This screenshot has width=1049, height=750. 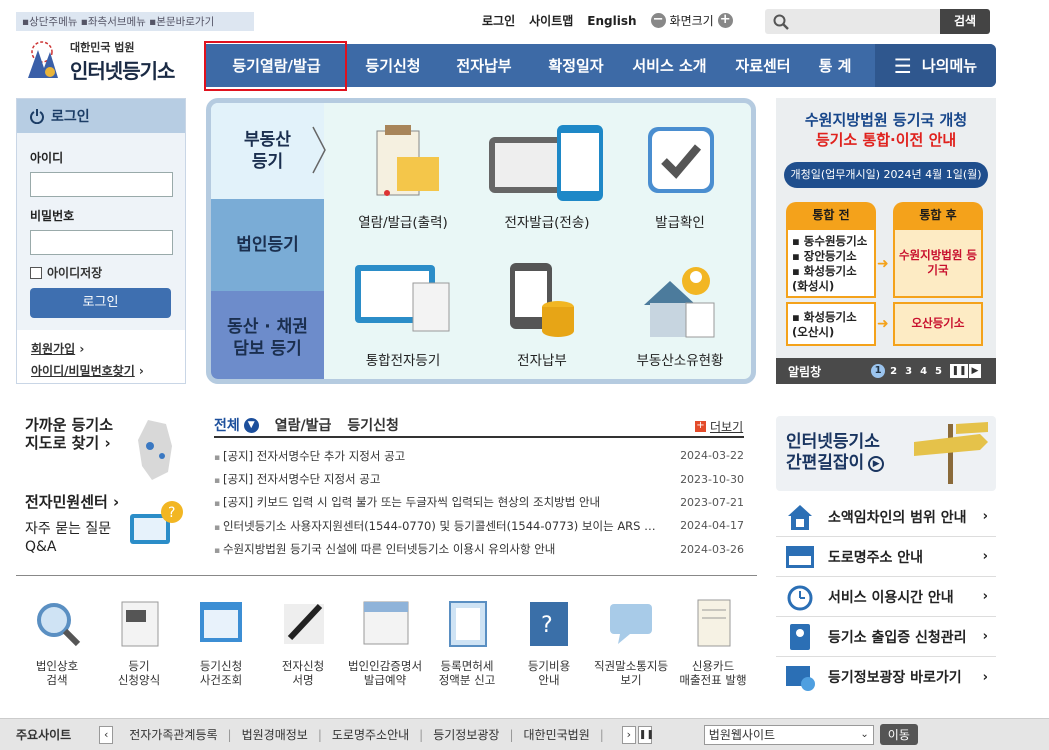 What do you see at coordinates (781, 22) in the screenshot?
I see `search-icon` at bounding box center [781, 22].